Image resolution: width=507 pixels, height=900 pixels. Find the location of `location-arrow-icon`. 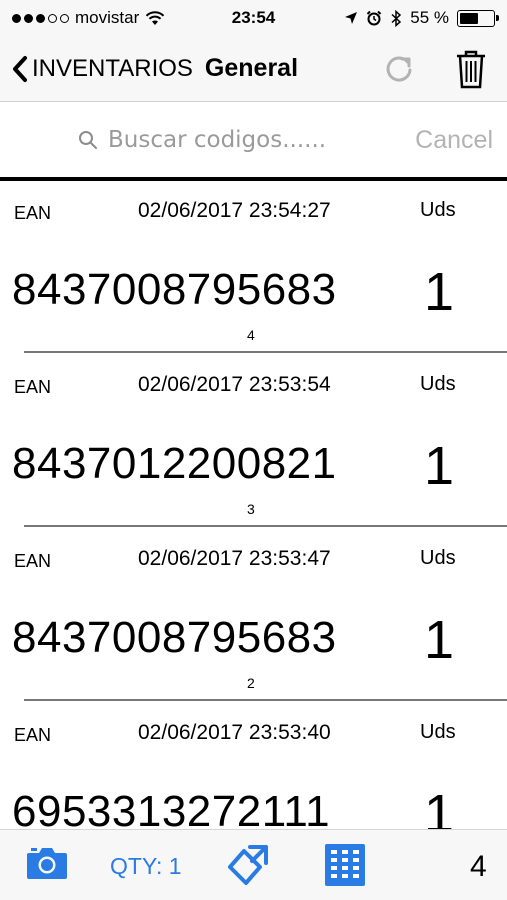

location-arrow-icon is located at coordinates (351, 18).